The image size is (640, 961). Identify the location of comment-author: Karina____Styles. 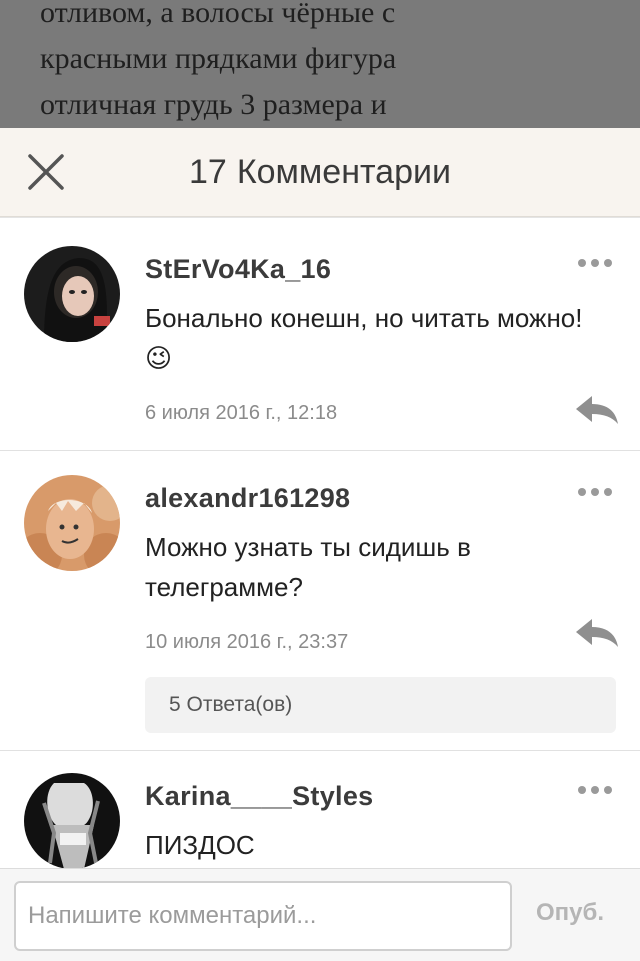
(259, 796).